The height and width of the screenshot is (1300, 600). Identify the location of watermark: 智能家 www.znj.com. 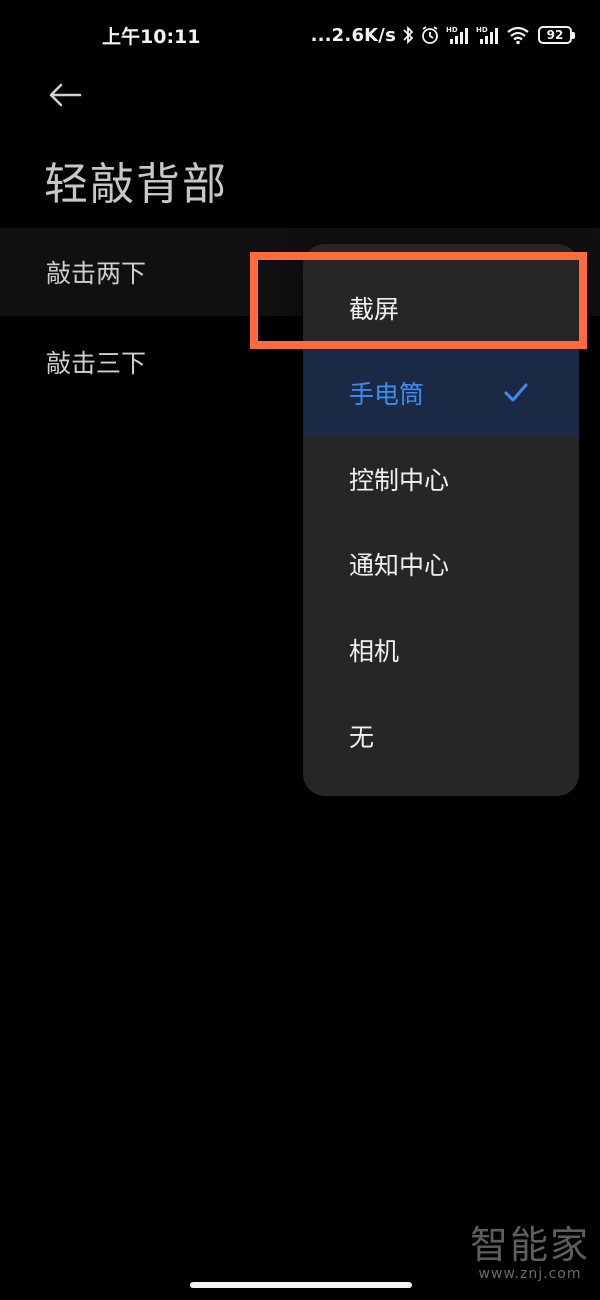
(530, 1253).